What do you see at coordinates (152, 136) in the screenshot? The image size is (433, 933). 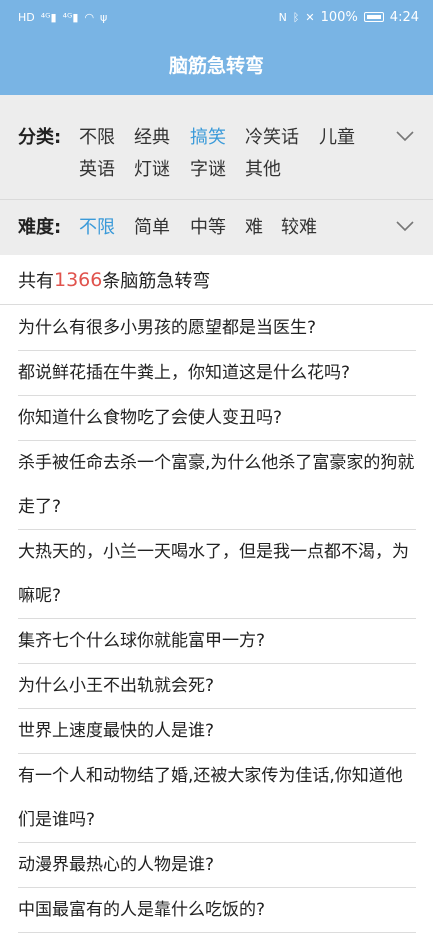 I see `category-option-classic: 经典` at bounding box center [152, 136].